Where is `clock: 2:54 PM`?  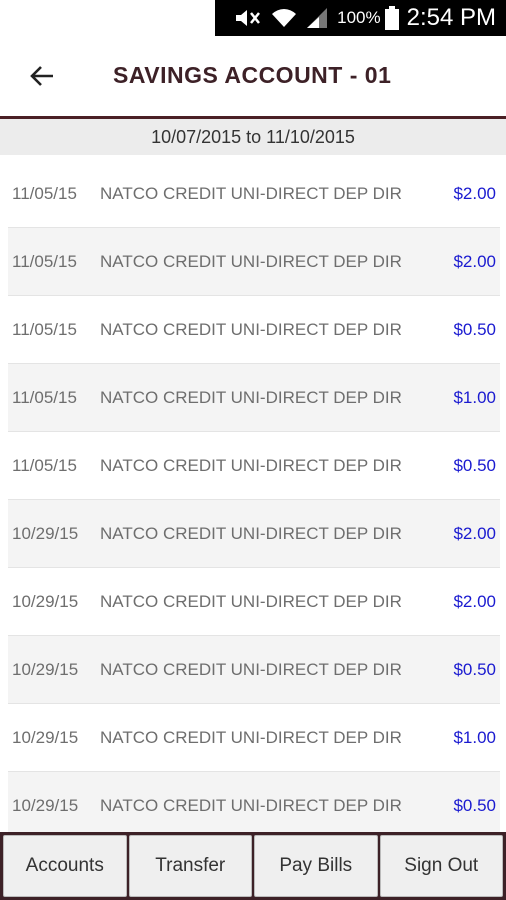 clock: 2:54 PM is located at coordinates (451, 17).